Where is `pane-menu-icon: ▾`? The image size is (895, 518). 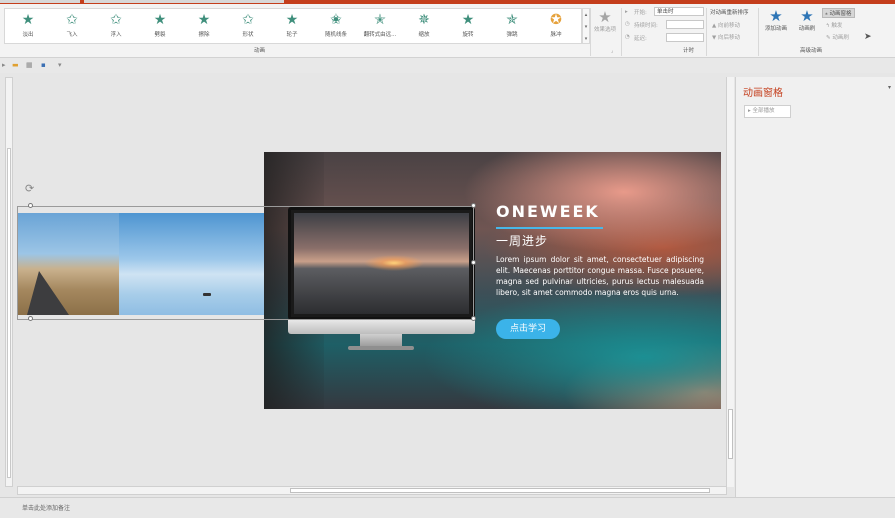
pane-menu-icon: ▾ is located at coordinates (889, 87).